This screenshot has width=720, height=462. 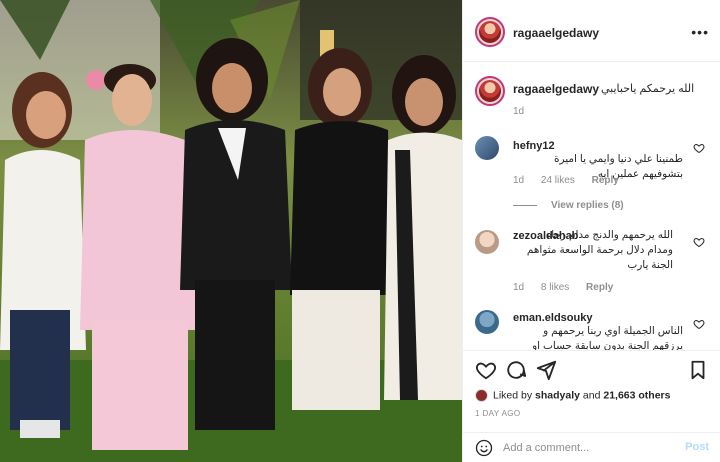 I want to click on add-comment-row: Post, so click(x=591, y=447).